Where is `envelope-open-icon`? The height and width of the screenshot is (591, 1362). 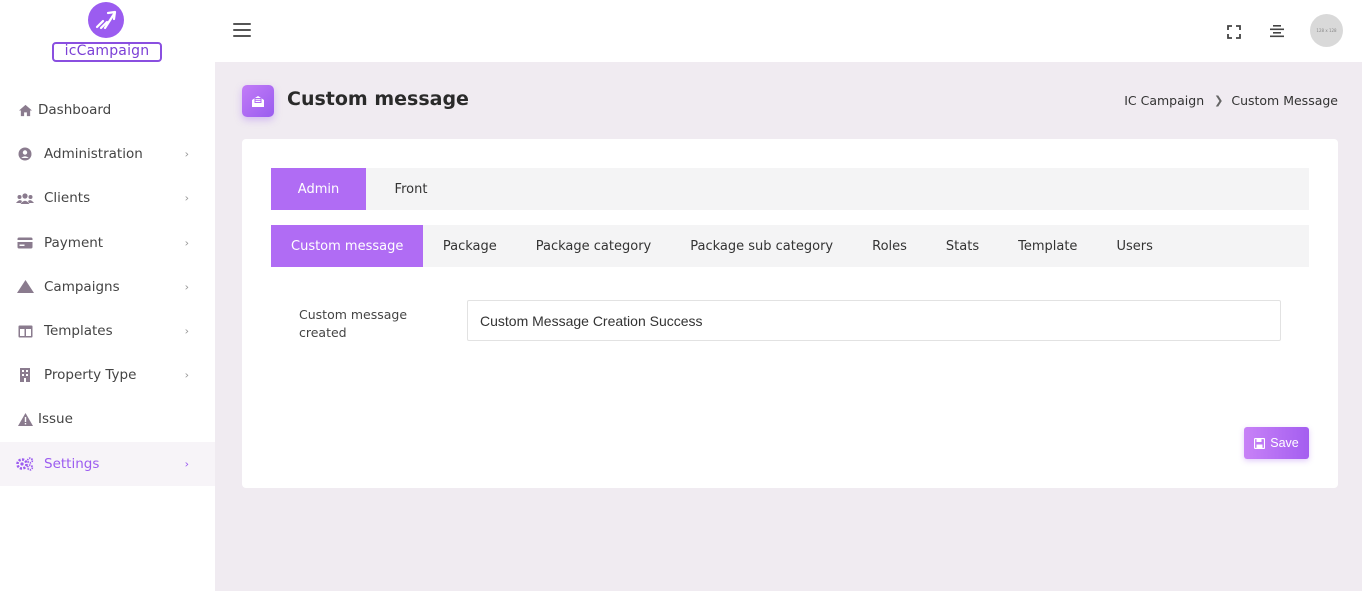
envelope-open-icon is located at coordinates (258, 101).